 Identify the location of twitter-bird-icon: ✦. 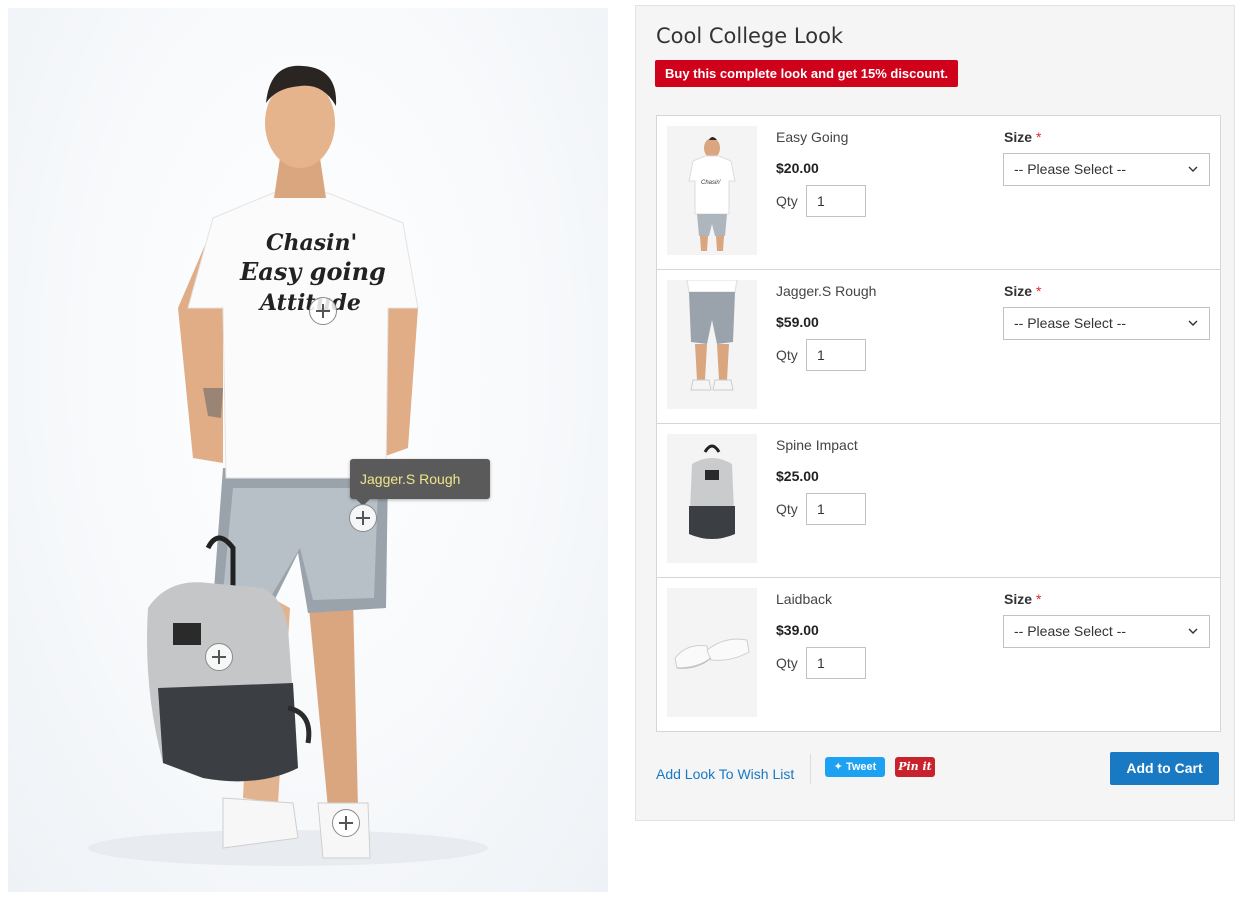
(838, 767).